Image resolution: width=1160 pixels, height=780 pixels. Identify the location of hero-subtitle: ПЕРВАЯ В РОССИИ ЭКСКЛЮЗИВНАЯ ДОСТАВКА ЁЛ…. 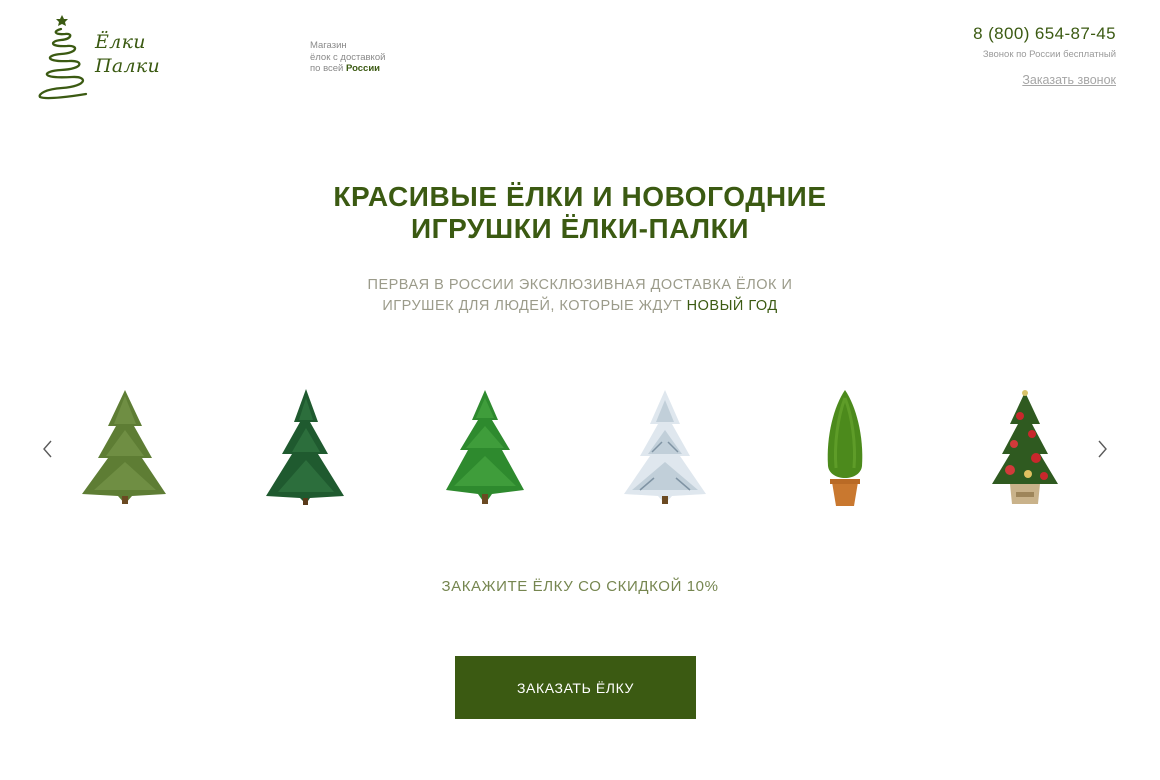
(580, 296).